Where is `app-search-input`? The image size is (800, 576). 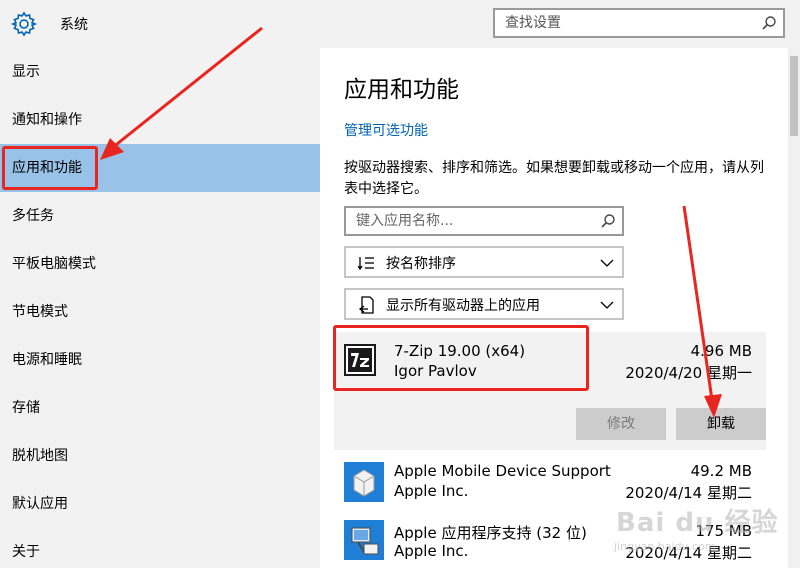 app-search-input is located at coordinates (471, 221).